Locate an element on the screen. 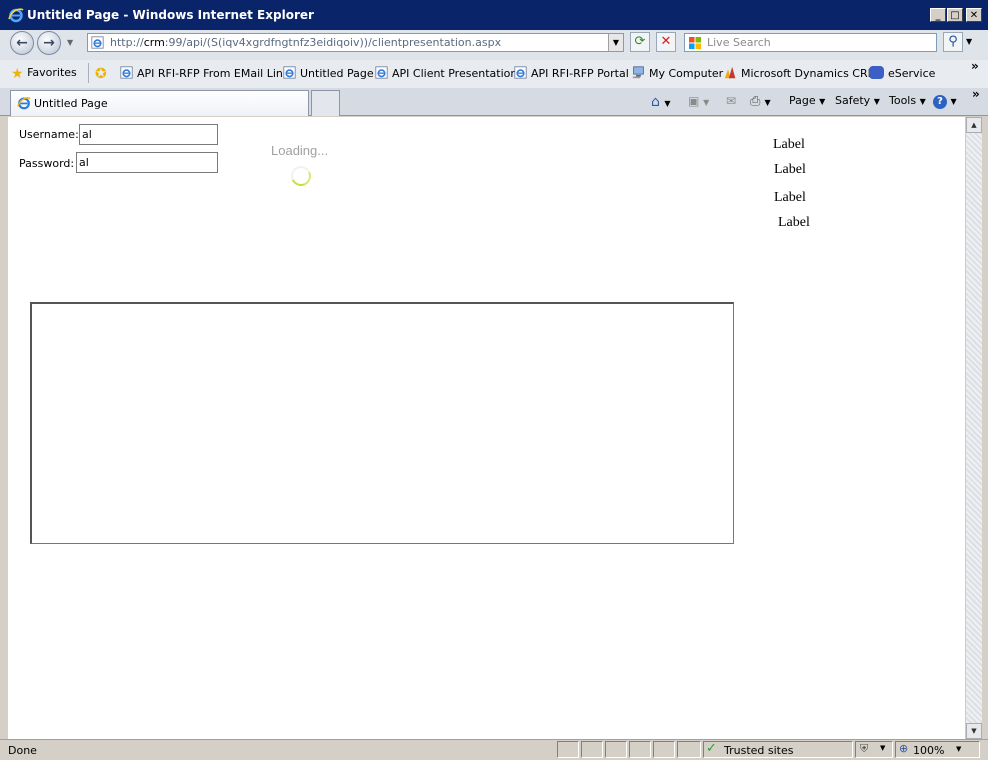 Image resolution: width=988 pixels, height=760 pixels. read-mail-button: ✉ is located at coordinates (731, 101).